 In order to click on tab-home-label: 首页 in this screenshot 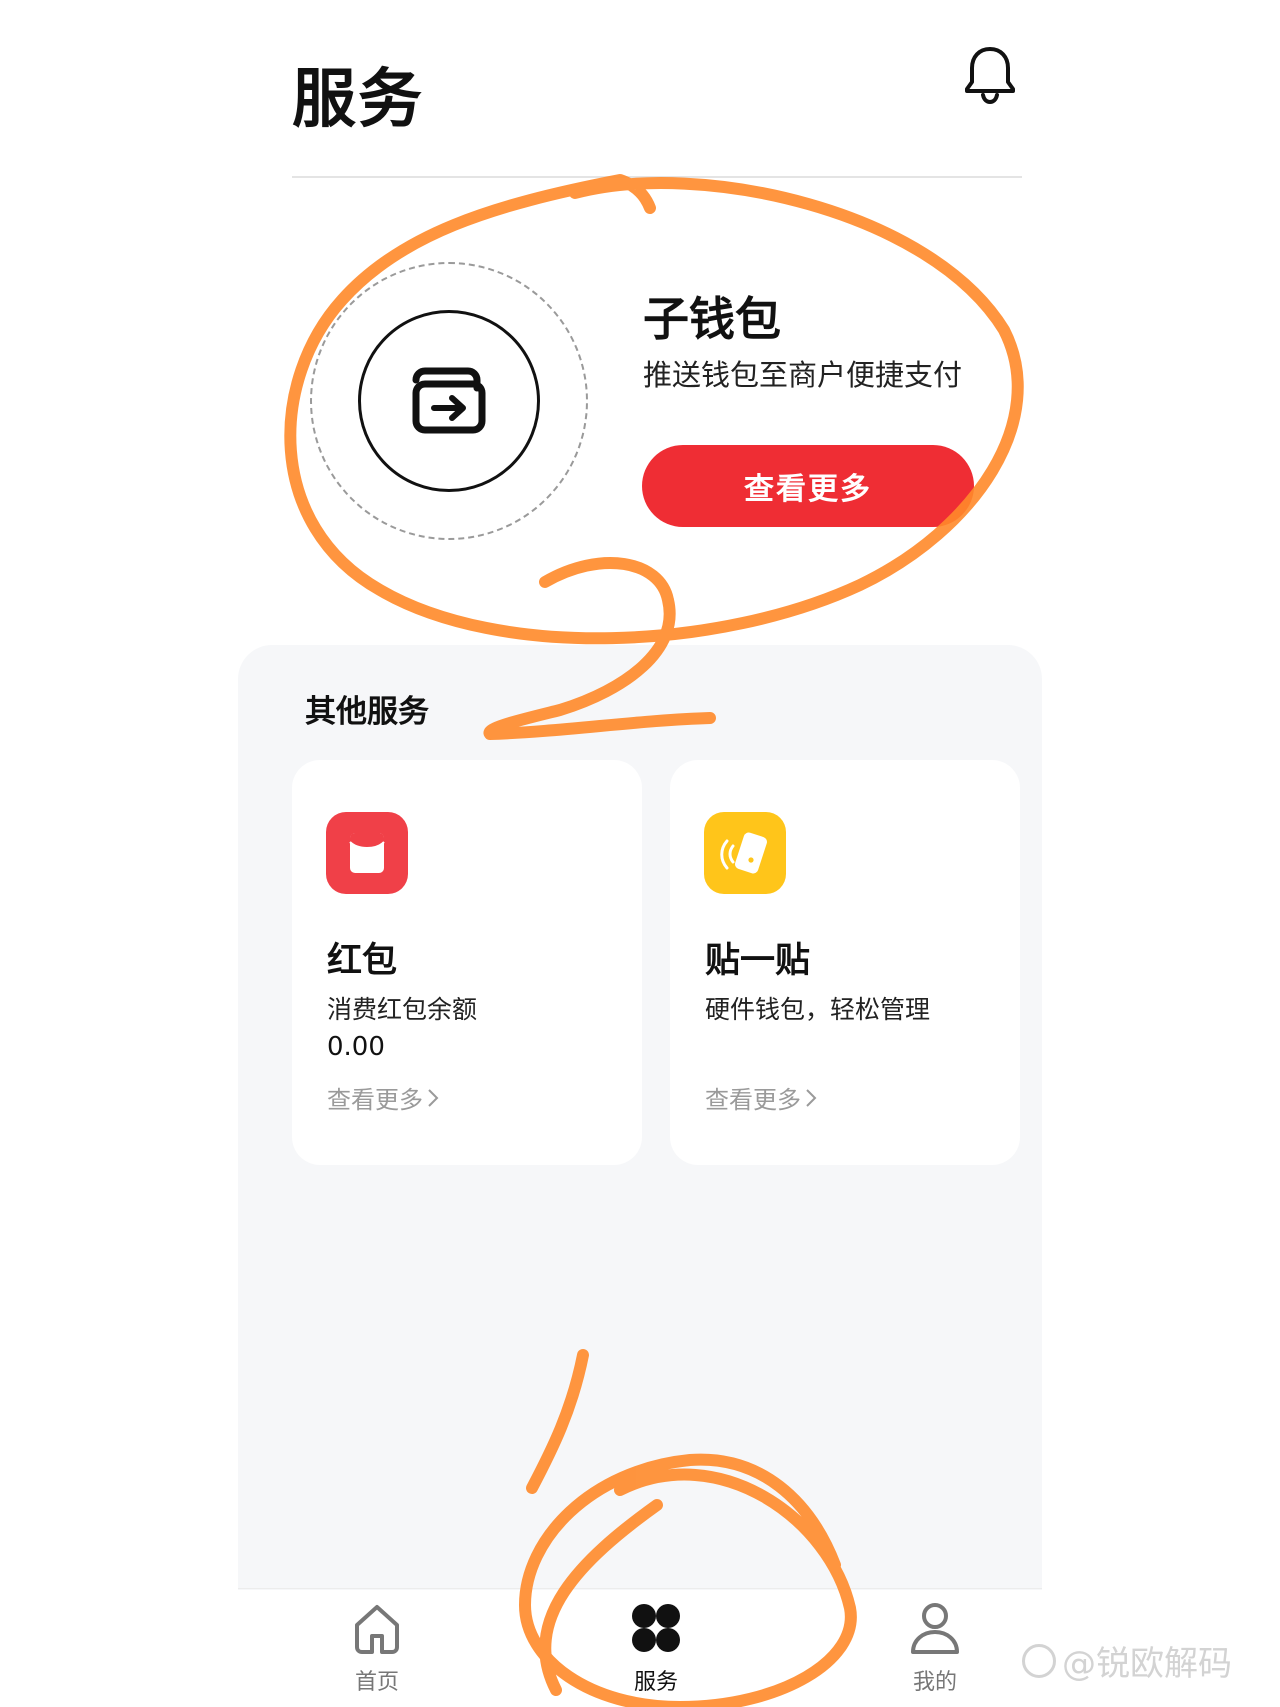, I will do `click(376, 1682)`.